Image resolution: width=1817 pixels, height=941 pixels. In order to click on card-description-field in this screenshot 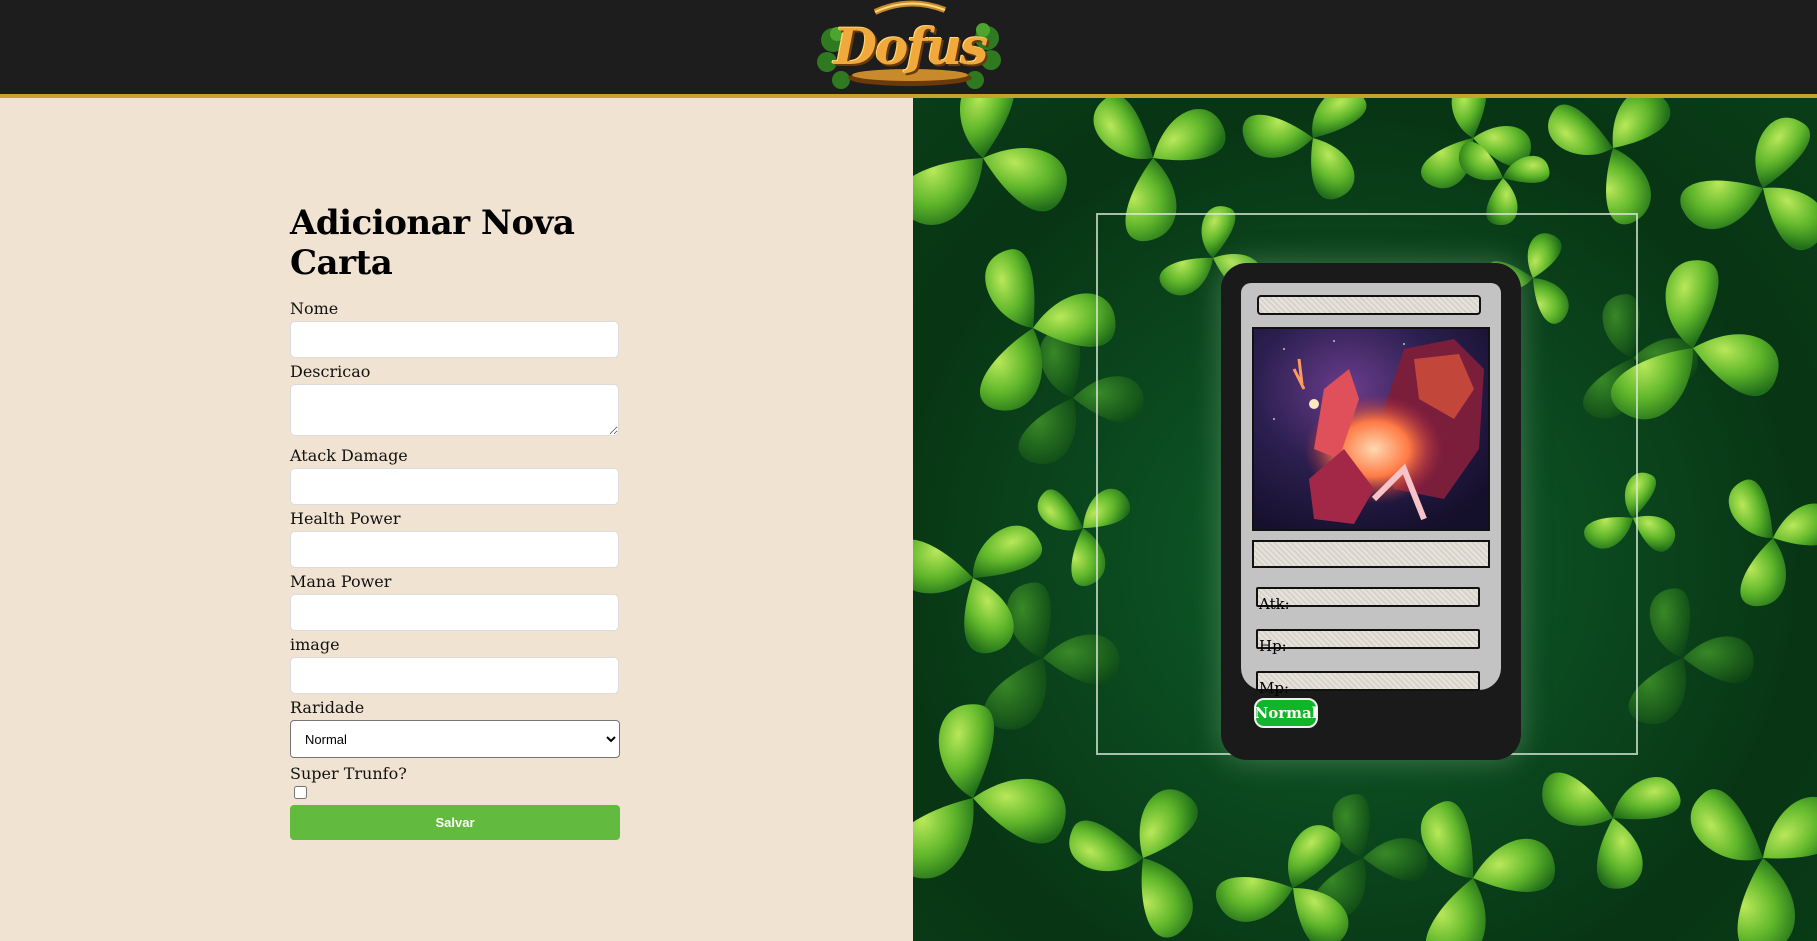, I will do `click(1371, 554)`.